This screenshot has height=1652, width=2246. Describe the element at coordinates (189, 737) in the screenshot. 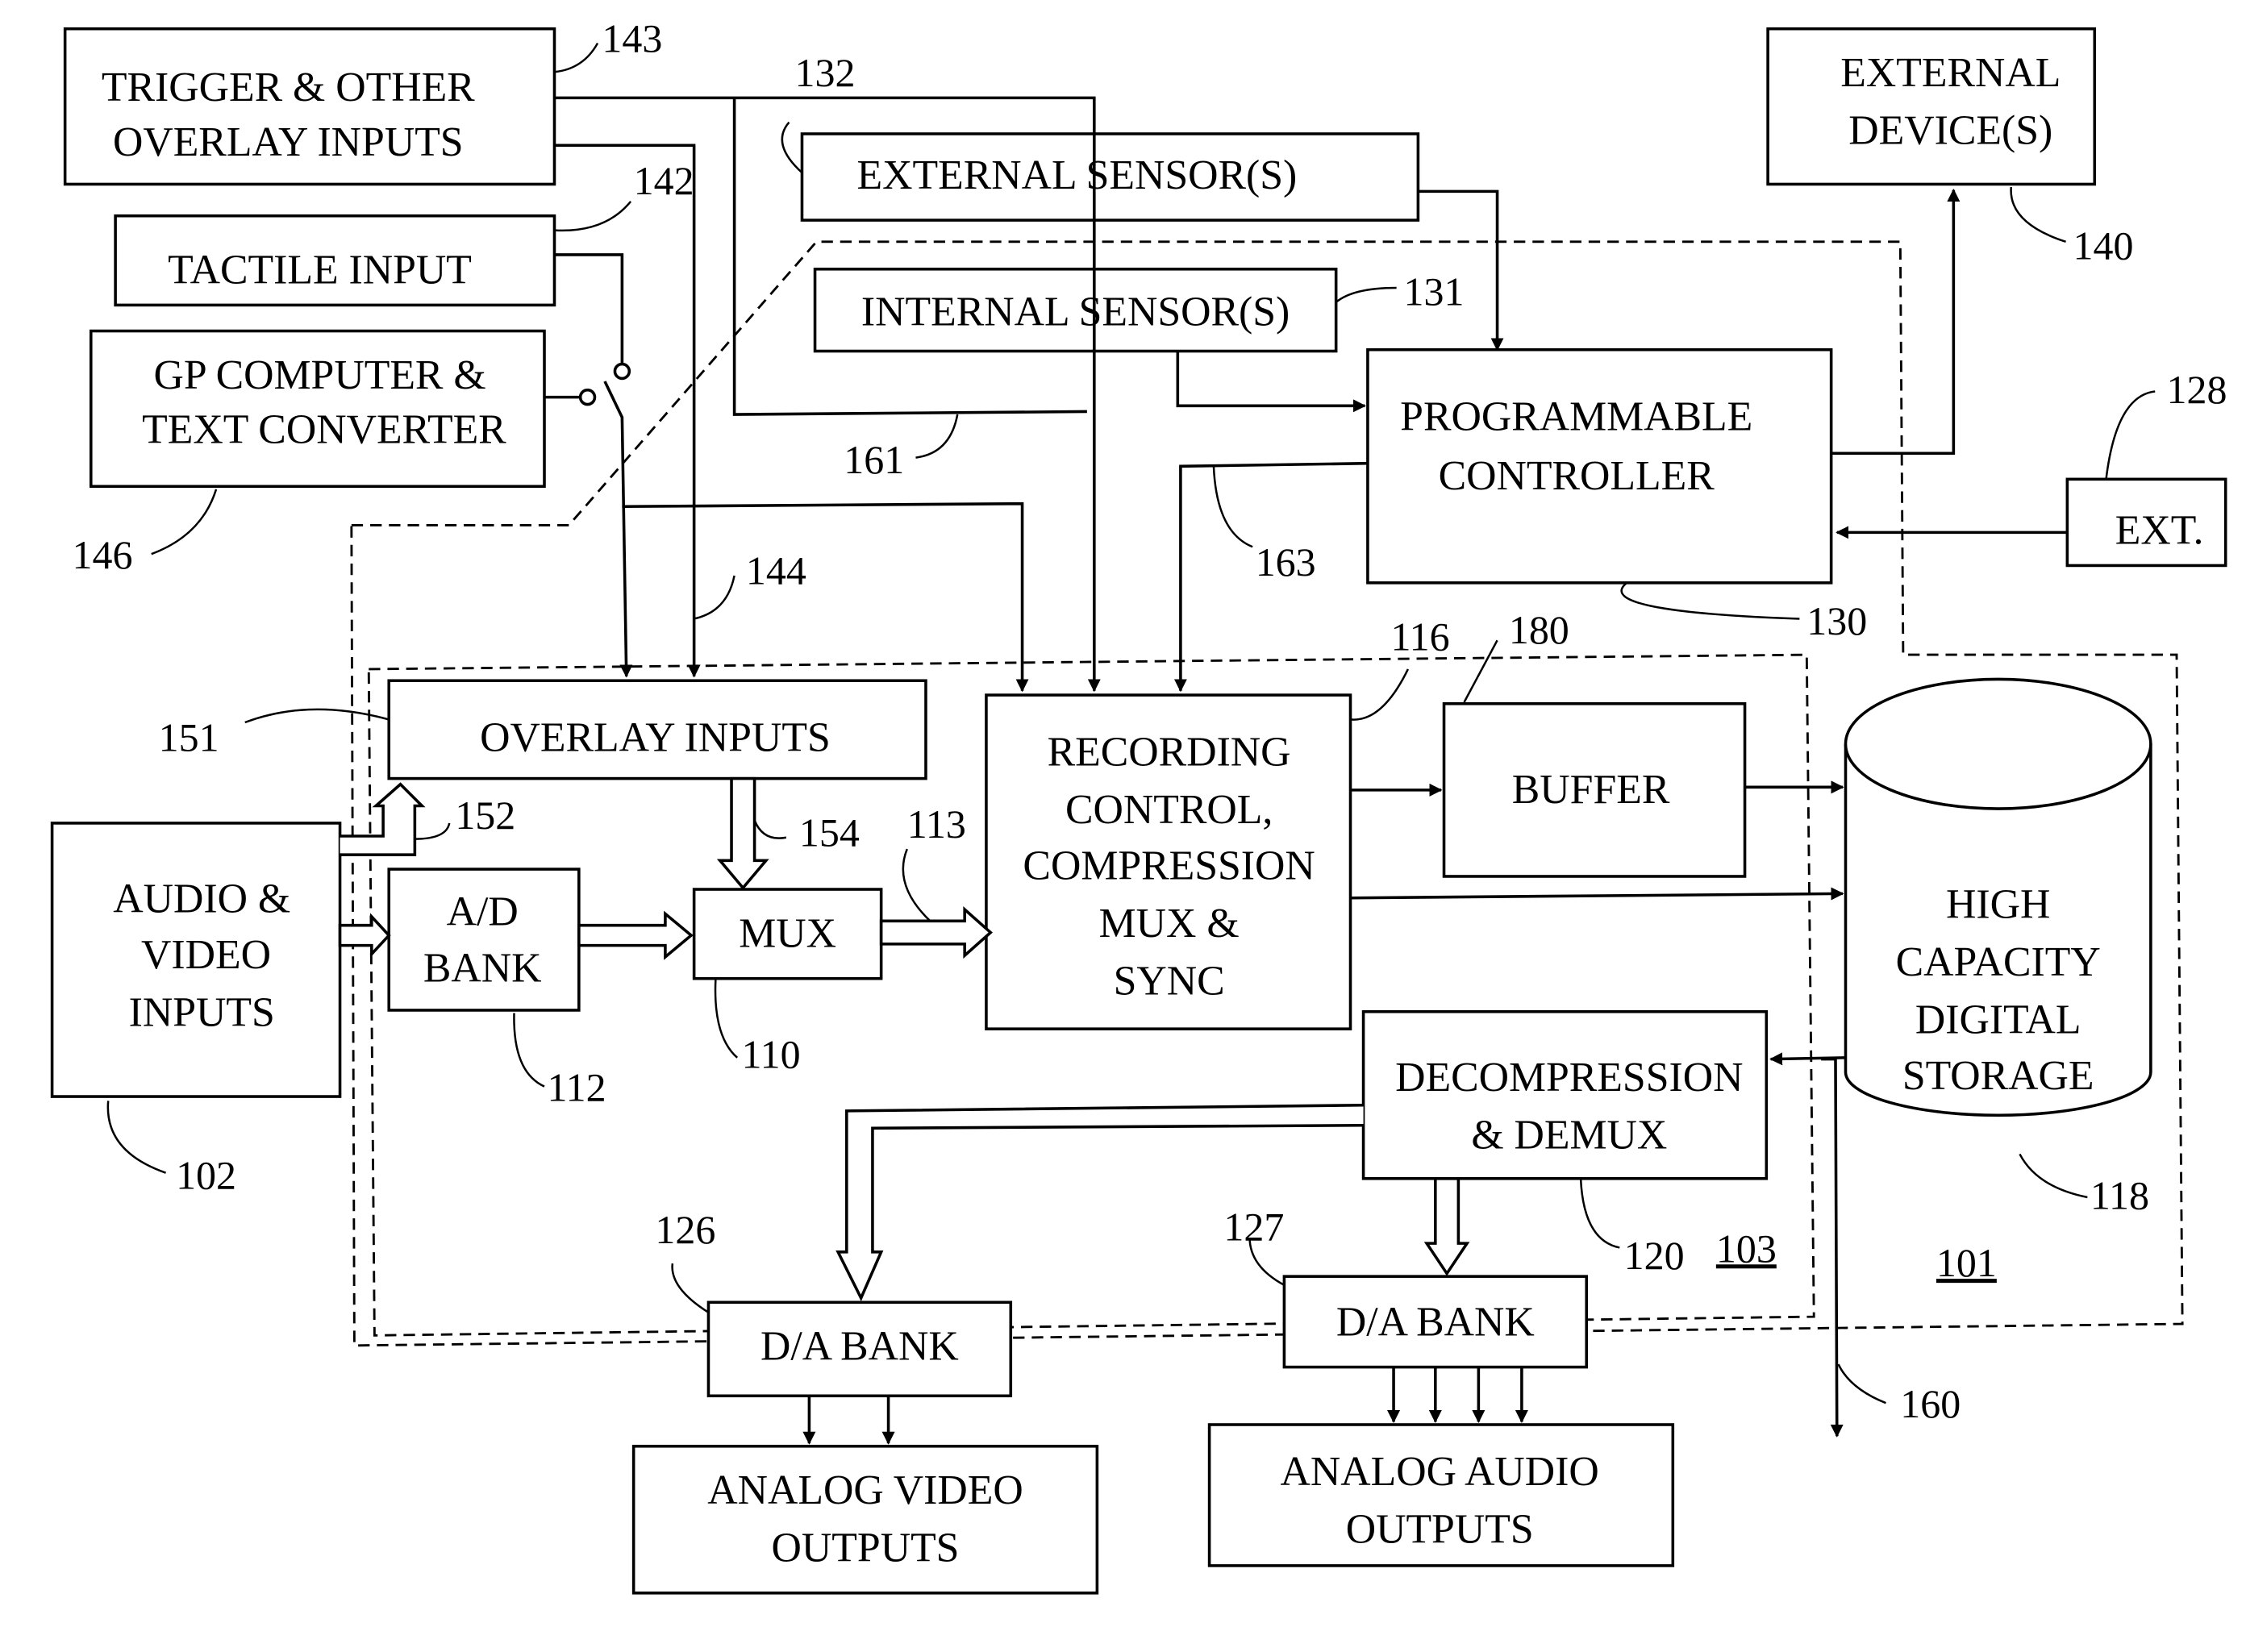

I see `ref-151: 151` at that location.